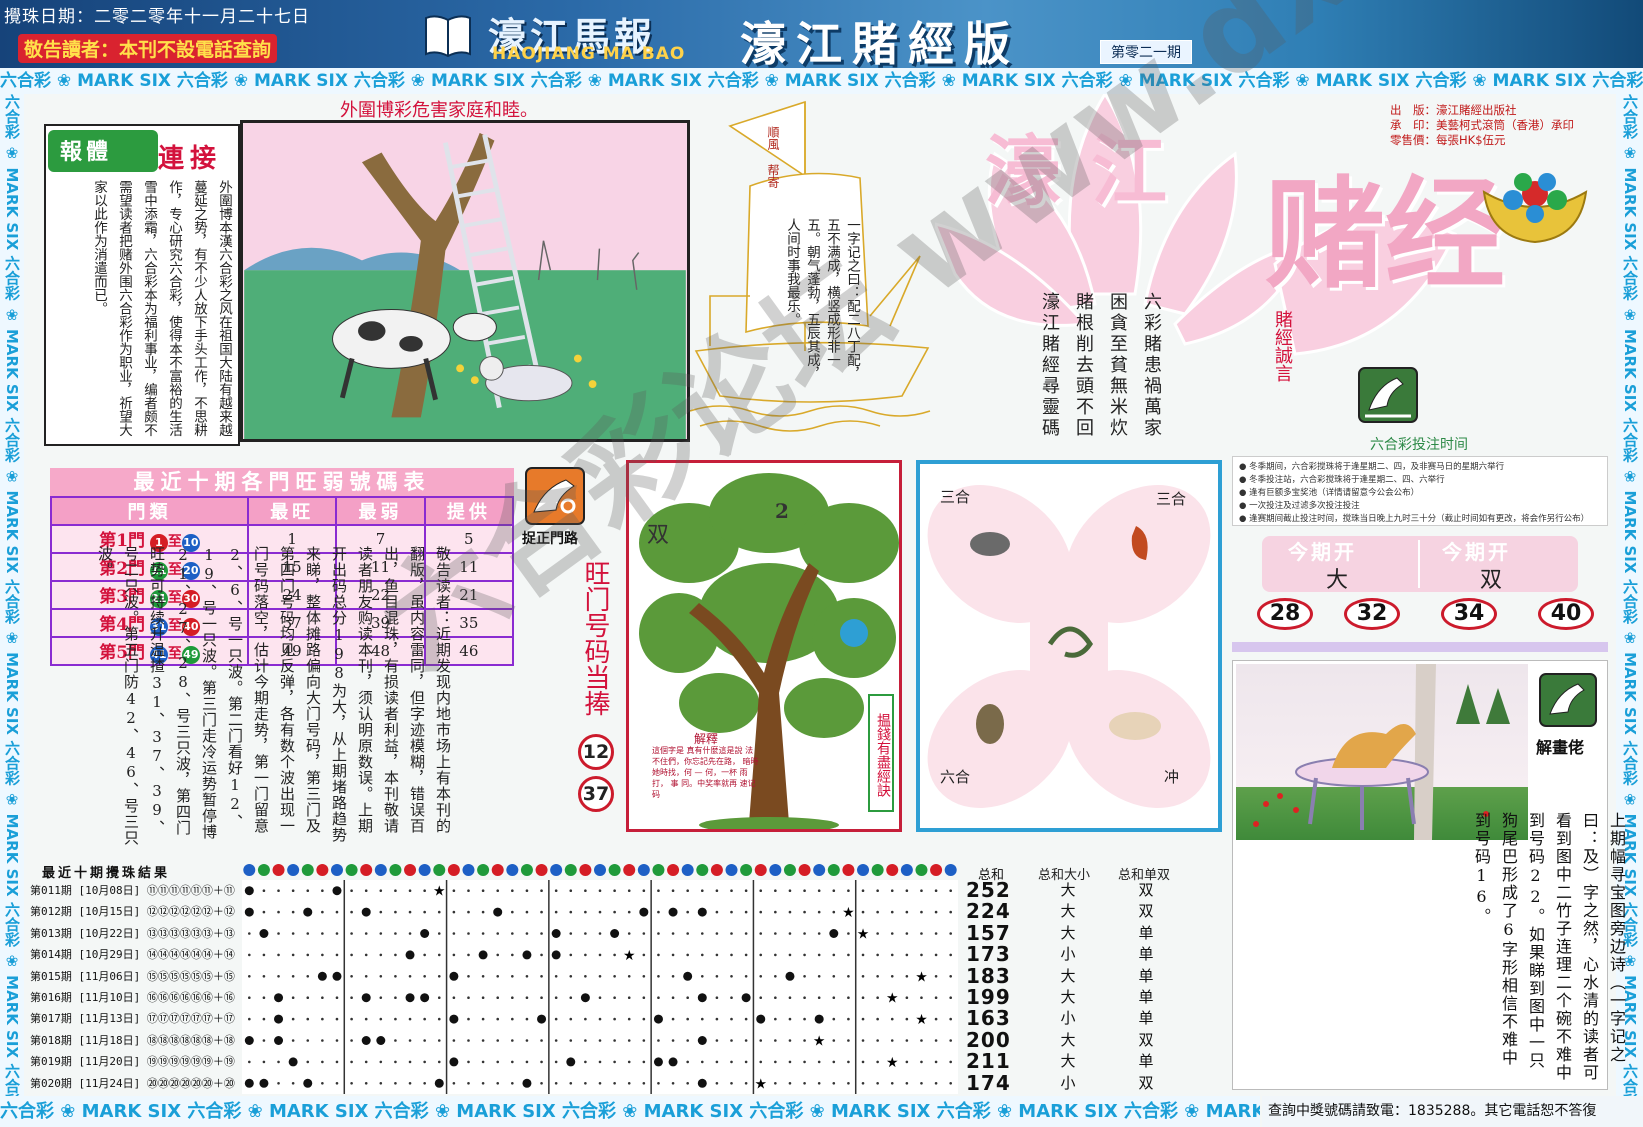 The width and height of the screenshot is (1643, 1127). Describe the element at coordinates (1476, 552) in the screenshot. I see `result-label-right: 今期开` at that location.